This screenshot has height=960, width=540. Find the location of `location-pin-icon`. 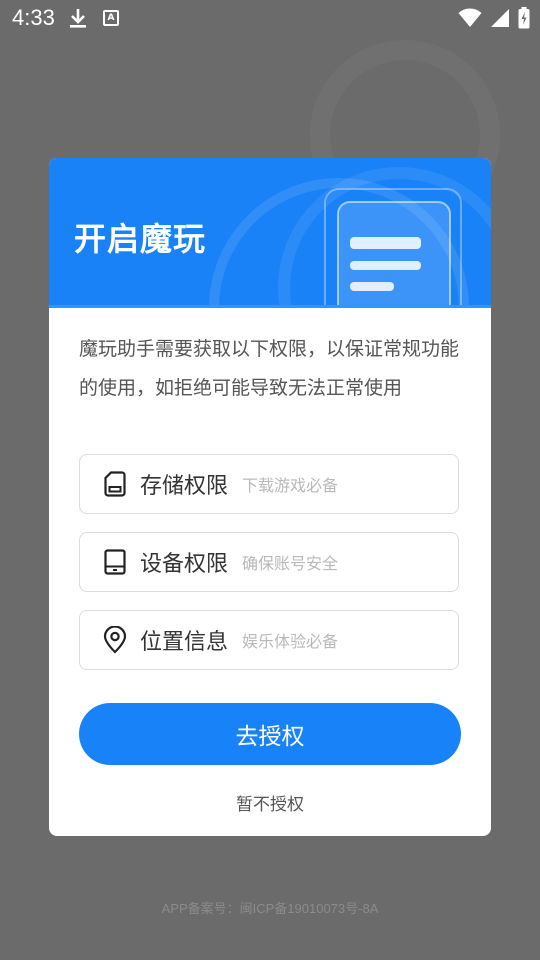

location-pin-icon is located at coordinates (115, 640).